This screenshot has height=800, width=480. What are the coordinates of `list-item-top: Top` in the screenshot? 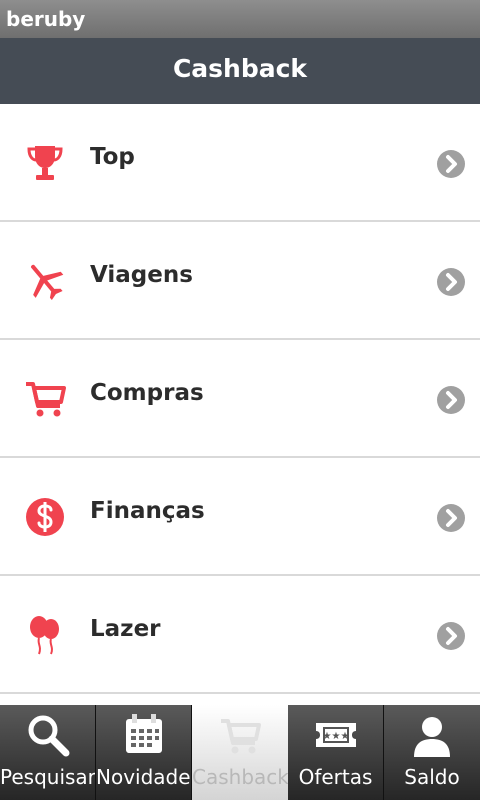 It's located at (240, 163).